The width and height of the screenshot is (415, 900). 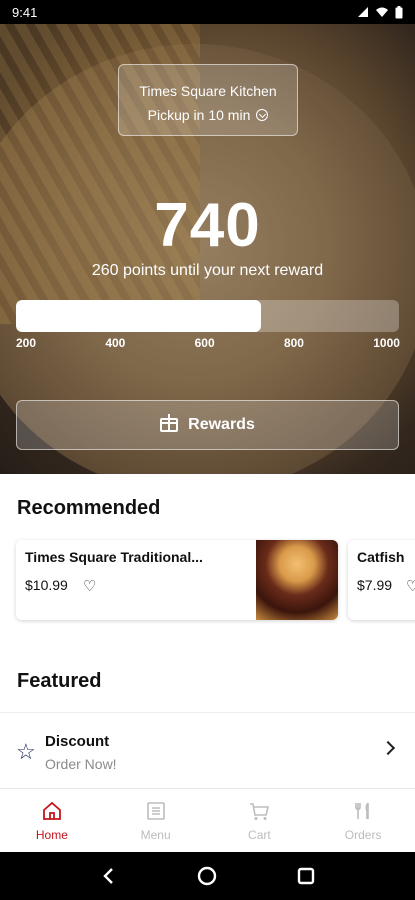 What do you see at coordinates (25, 12) in the screenshot?
I see `status-time: 9:41` at bounding box center [25, 12].